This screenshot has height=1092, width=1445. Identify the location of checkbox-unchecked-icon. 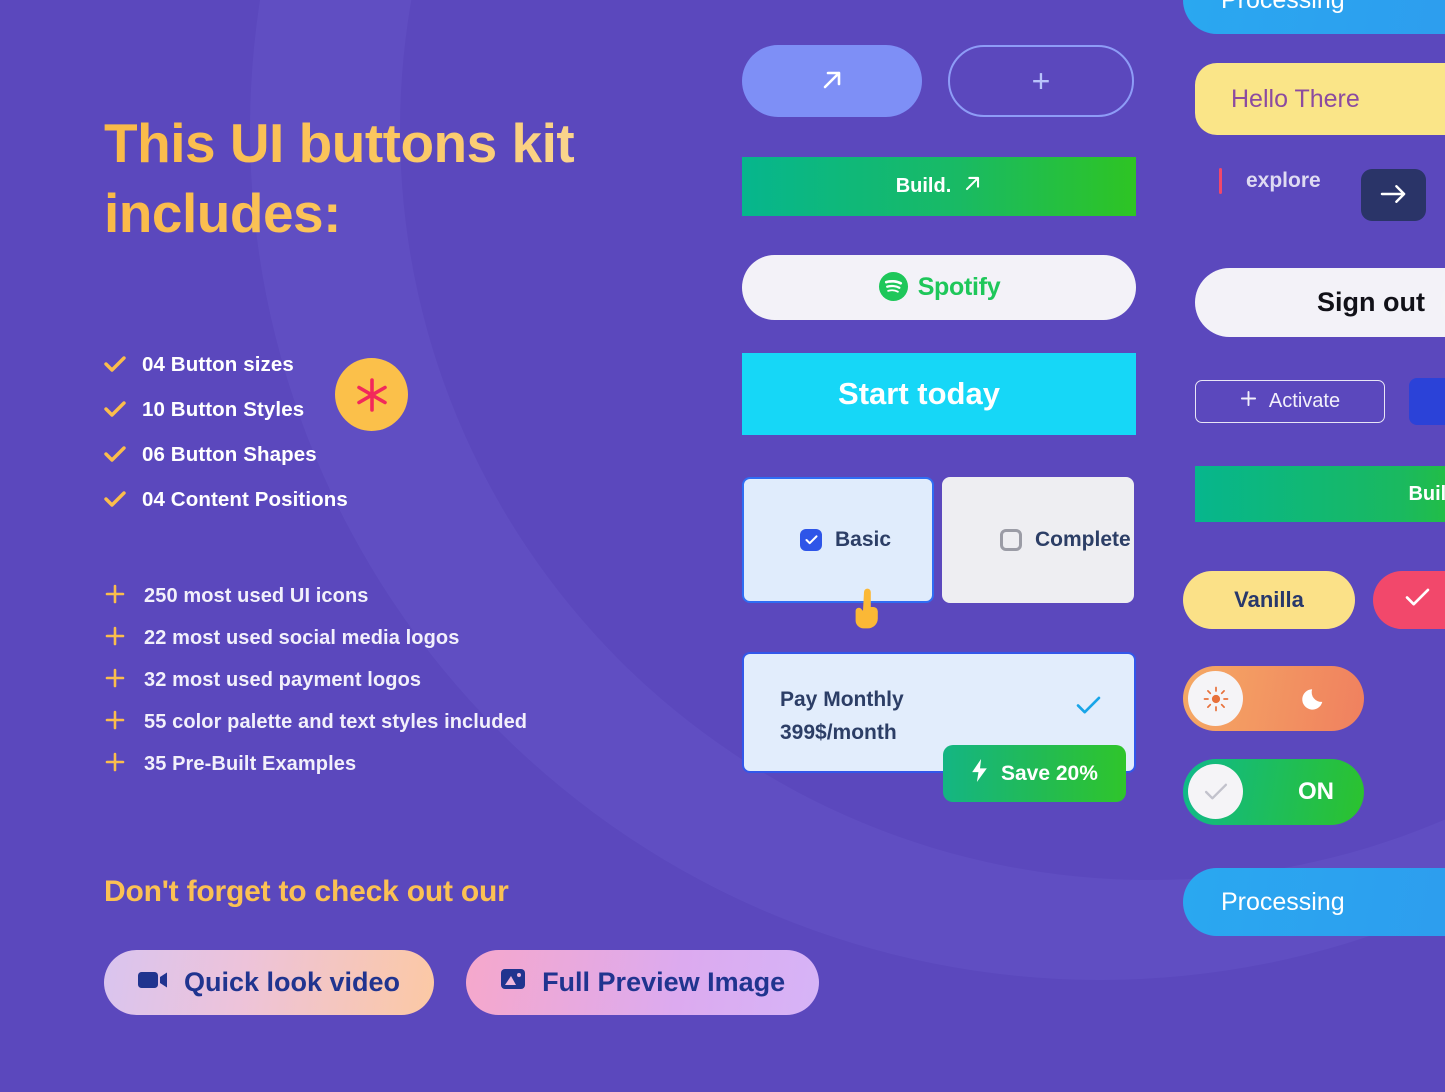
(1011, 540).